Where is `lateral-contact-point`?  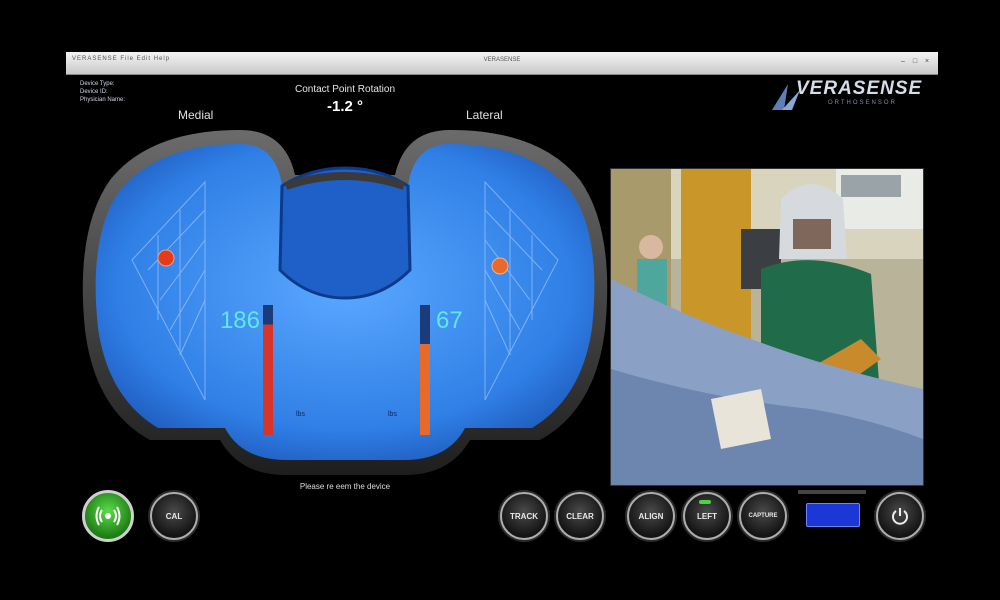 lateral-contact-point is located at coordinates (500, 266).